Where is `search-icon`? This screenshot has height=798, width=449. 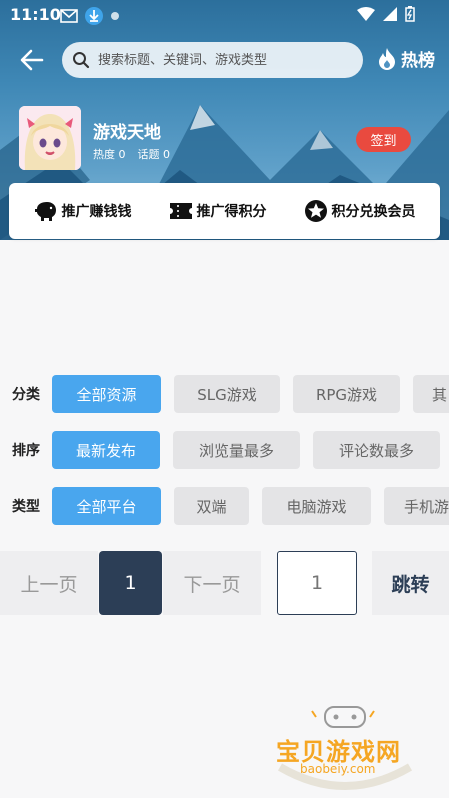
search-icon is located at coordinates (81, 60).